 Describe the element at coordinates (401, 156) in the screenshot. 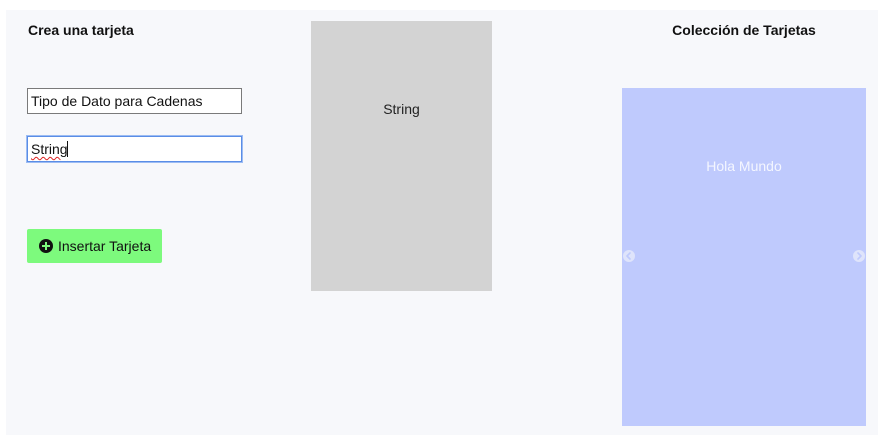

I see `card-preview: String` at that location.